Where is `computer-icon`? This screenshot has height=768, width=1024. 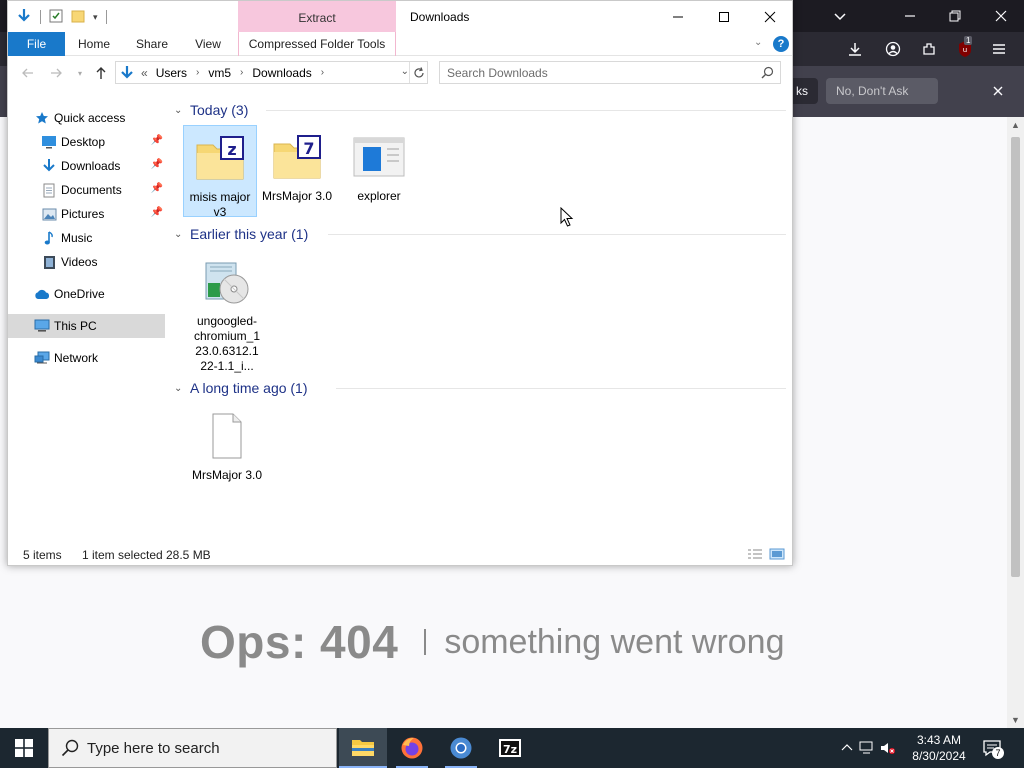
computer-icon is located at coordinates (42, 326).